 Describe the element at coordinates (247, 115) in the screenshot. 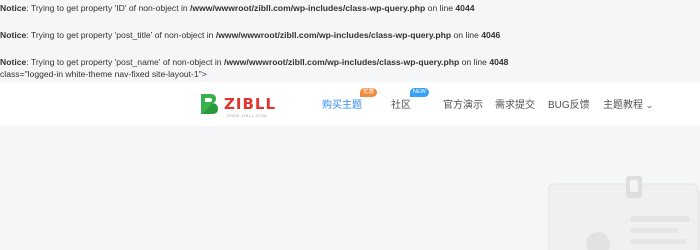

I see `logo-subtext: WWW.ZIBLL.COM` at that location.